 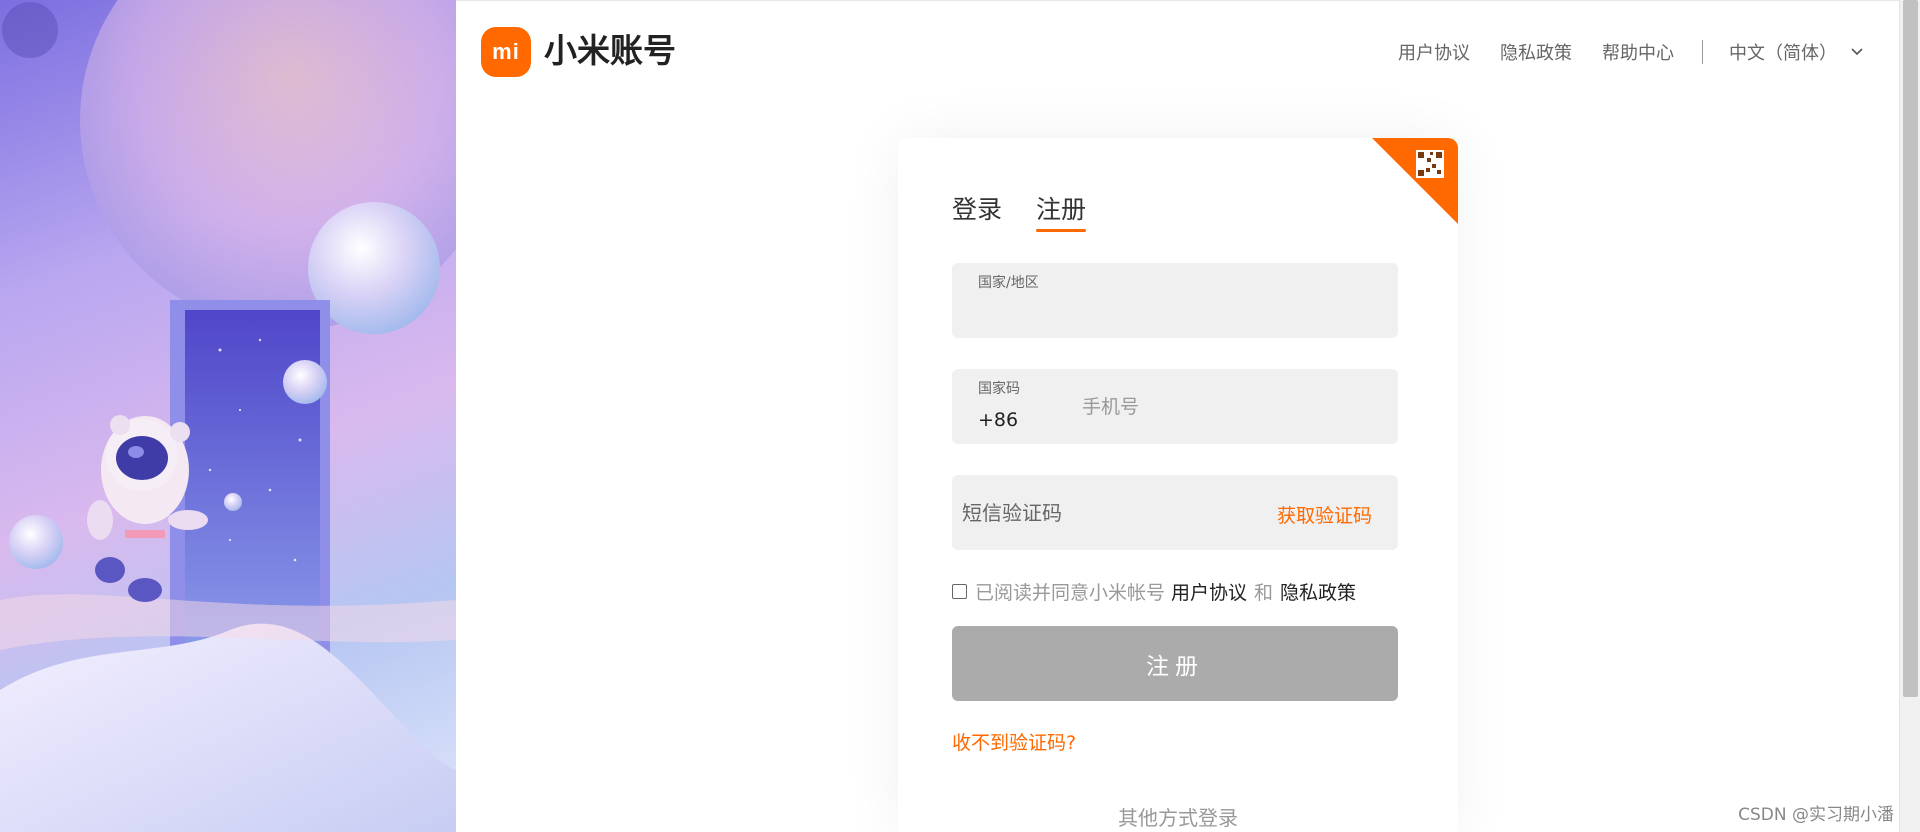 What do you see at coordinates (959, 591) in the screenshot?
I see `agreement-checkbox` at bounding box center [959, 591].